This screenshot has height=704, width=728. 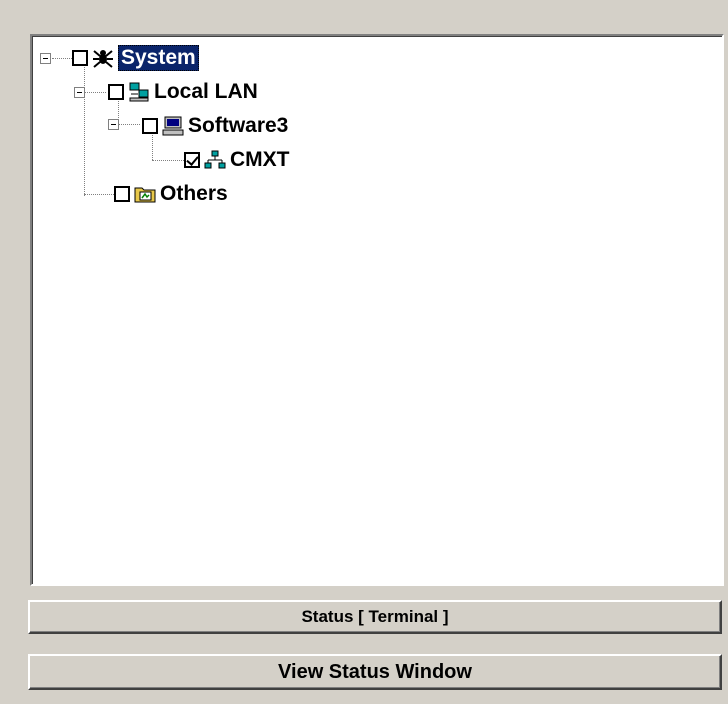 I want to click on others-checkbox, so click(x=122, y=194).